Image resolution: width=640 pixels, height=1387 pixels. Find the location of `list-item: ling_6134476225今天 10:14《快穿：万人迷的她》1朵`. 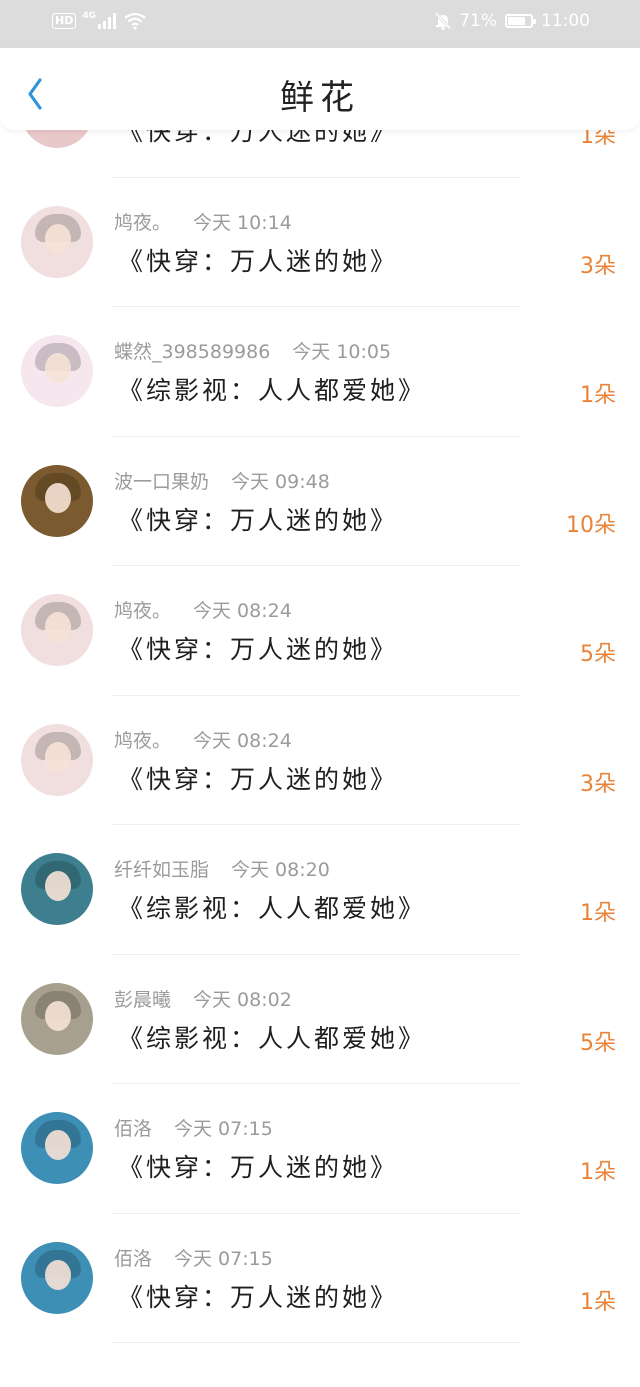

list-item: ling_6134476225今天 10:14《快穿：万人迷的她》1朵 is located at coordinates (320, 154).